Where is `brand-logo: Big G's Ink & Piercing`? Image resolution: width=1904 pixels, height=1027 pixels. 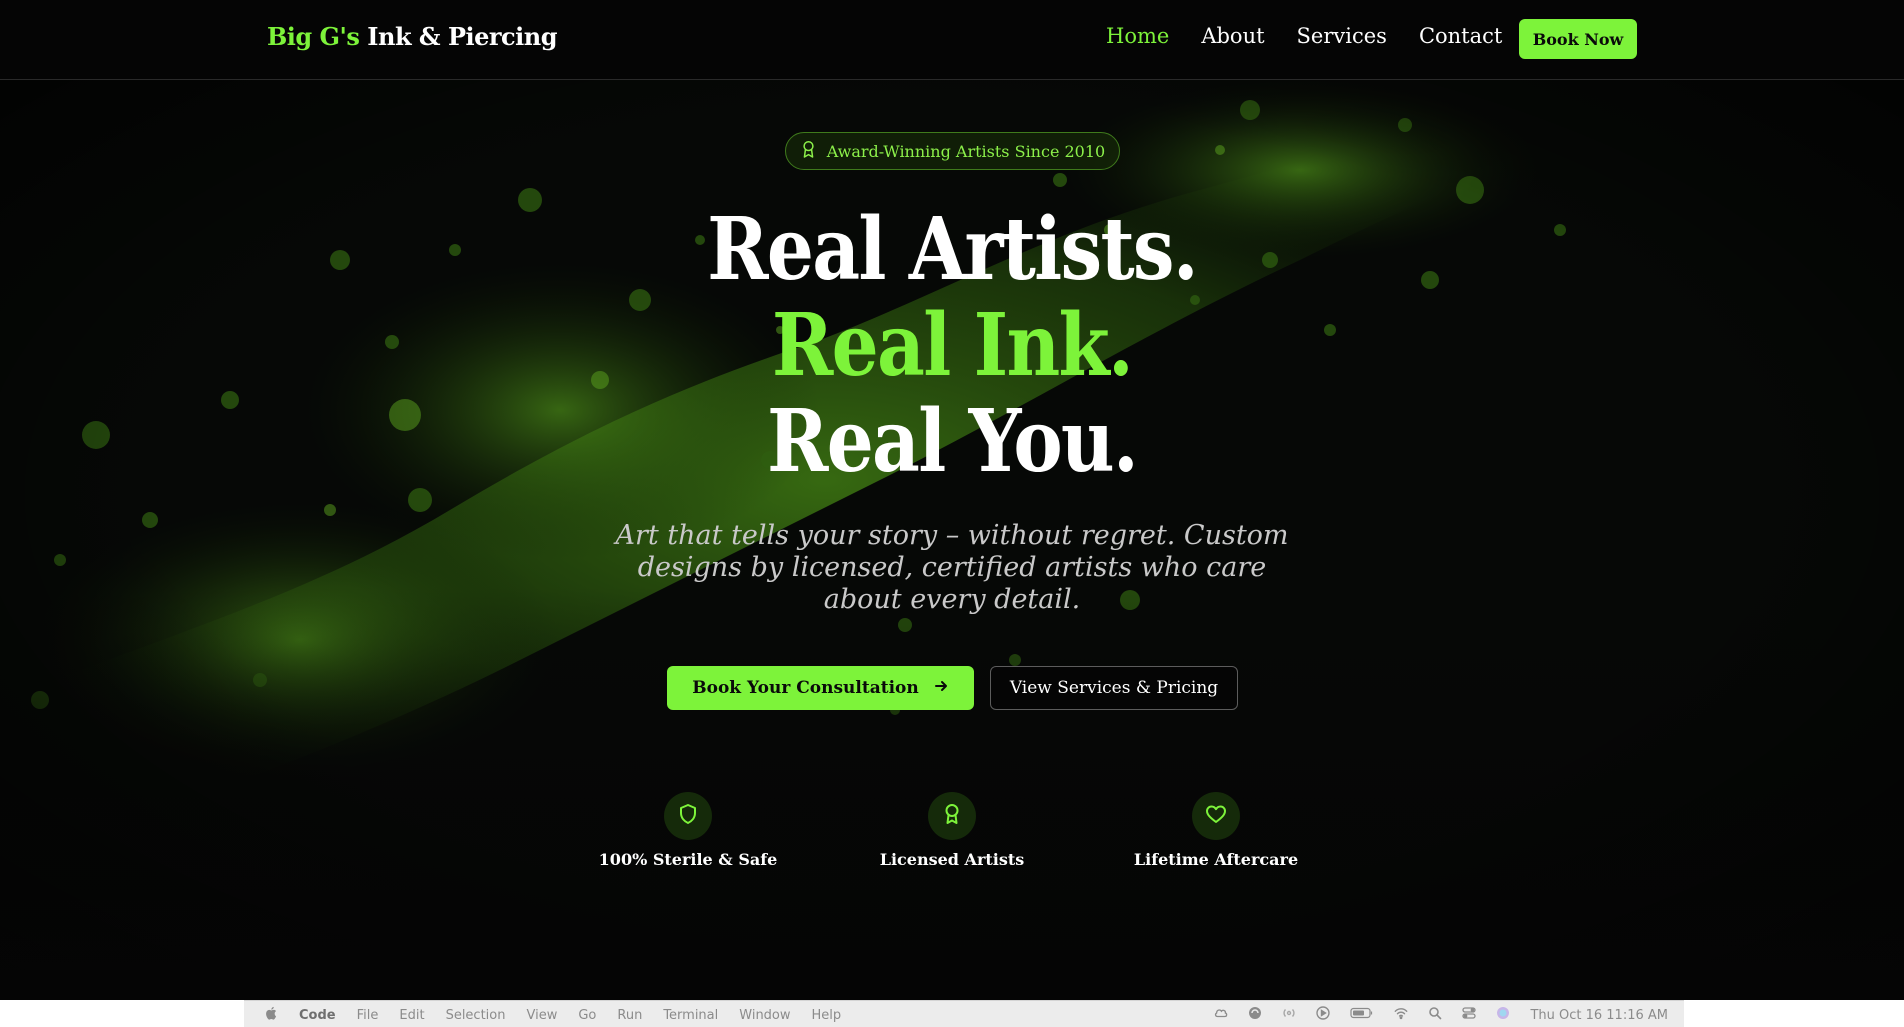 brand-logo: Big G's Ink & Piercing is located at coordinates (412, 36).